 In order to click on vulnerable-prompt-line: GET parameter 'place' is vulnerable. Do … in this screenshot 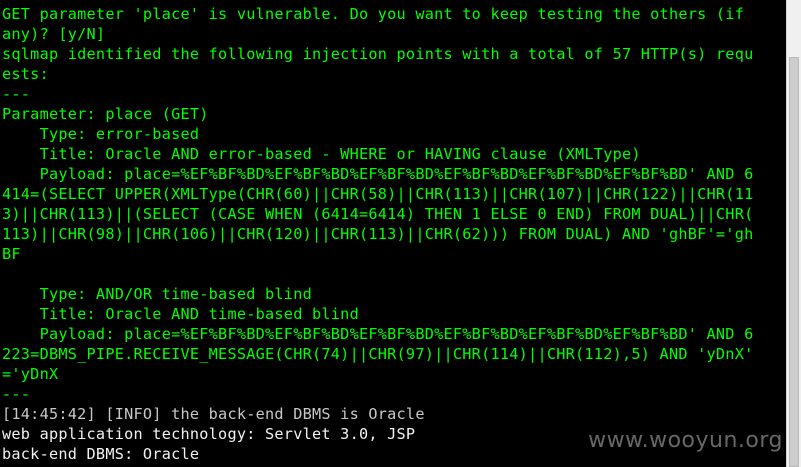, I will do `click(373, 14)`.